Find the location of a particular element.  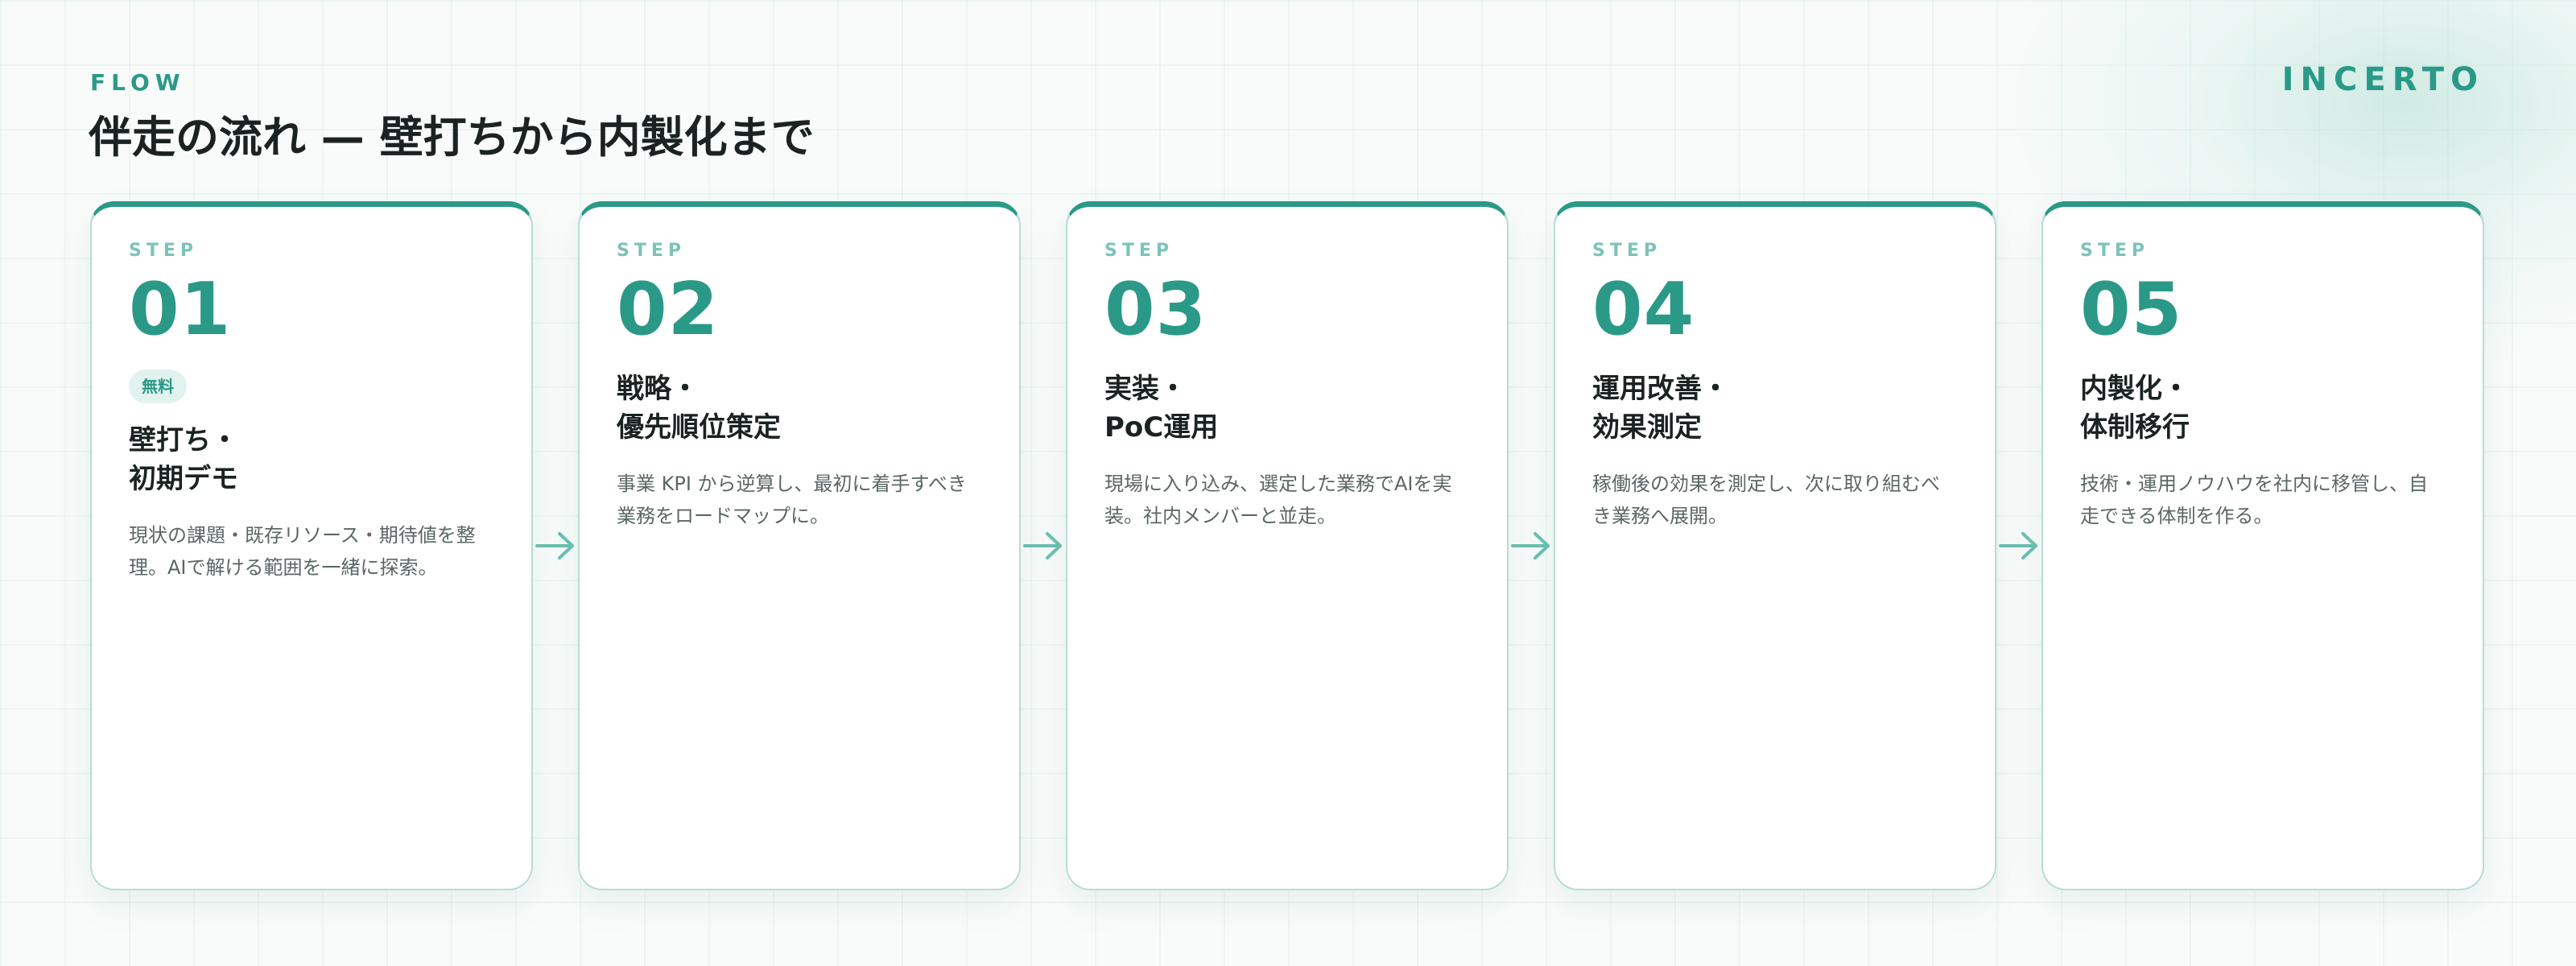

step-title-line: 体制移行 is located at coordinates (2135, 427).